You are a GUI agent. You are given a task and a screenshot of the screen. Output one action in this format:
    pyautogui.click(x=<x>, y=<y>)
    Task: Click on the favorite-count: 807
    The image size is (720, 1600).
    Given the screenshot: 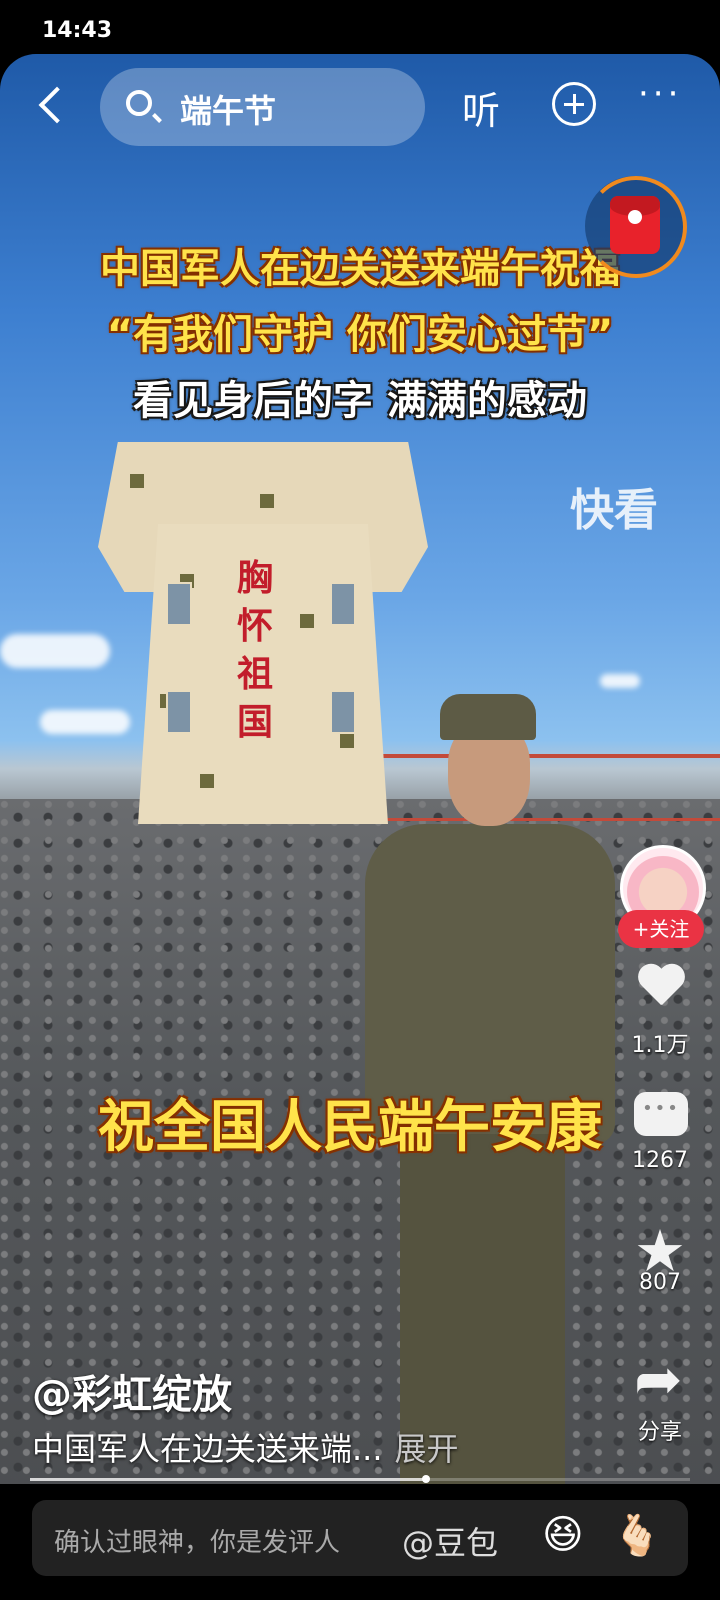 What is the action you would take?
    pyautogui.click(x=660, y=1282)
    